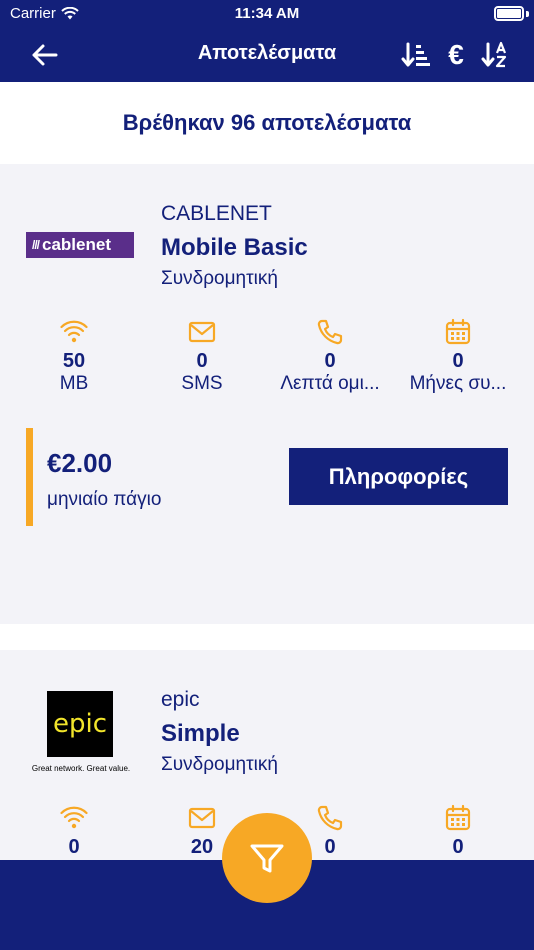 This screenshot has height=950, width=534. Describe the element at coordinates (200, 733) in the screenshot. I see `plan-name: Simple` at that location.